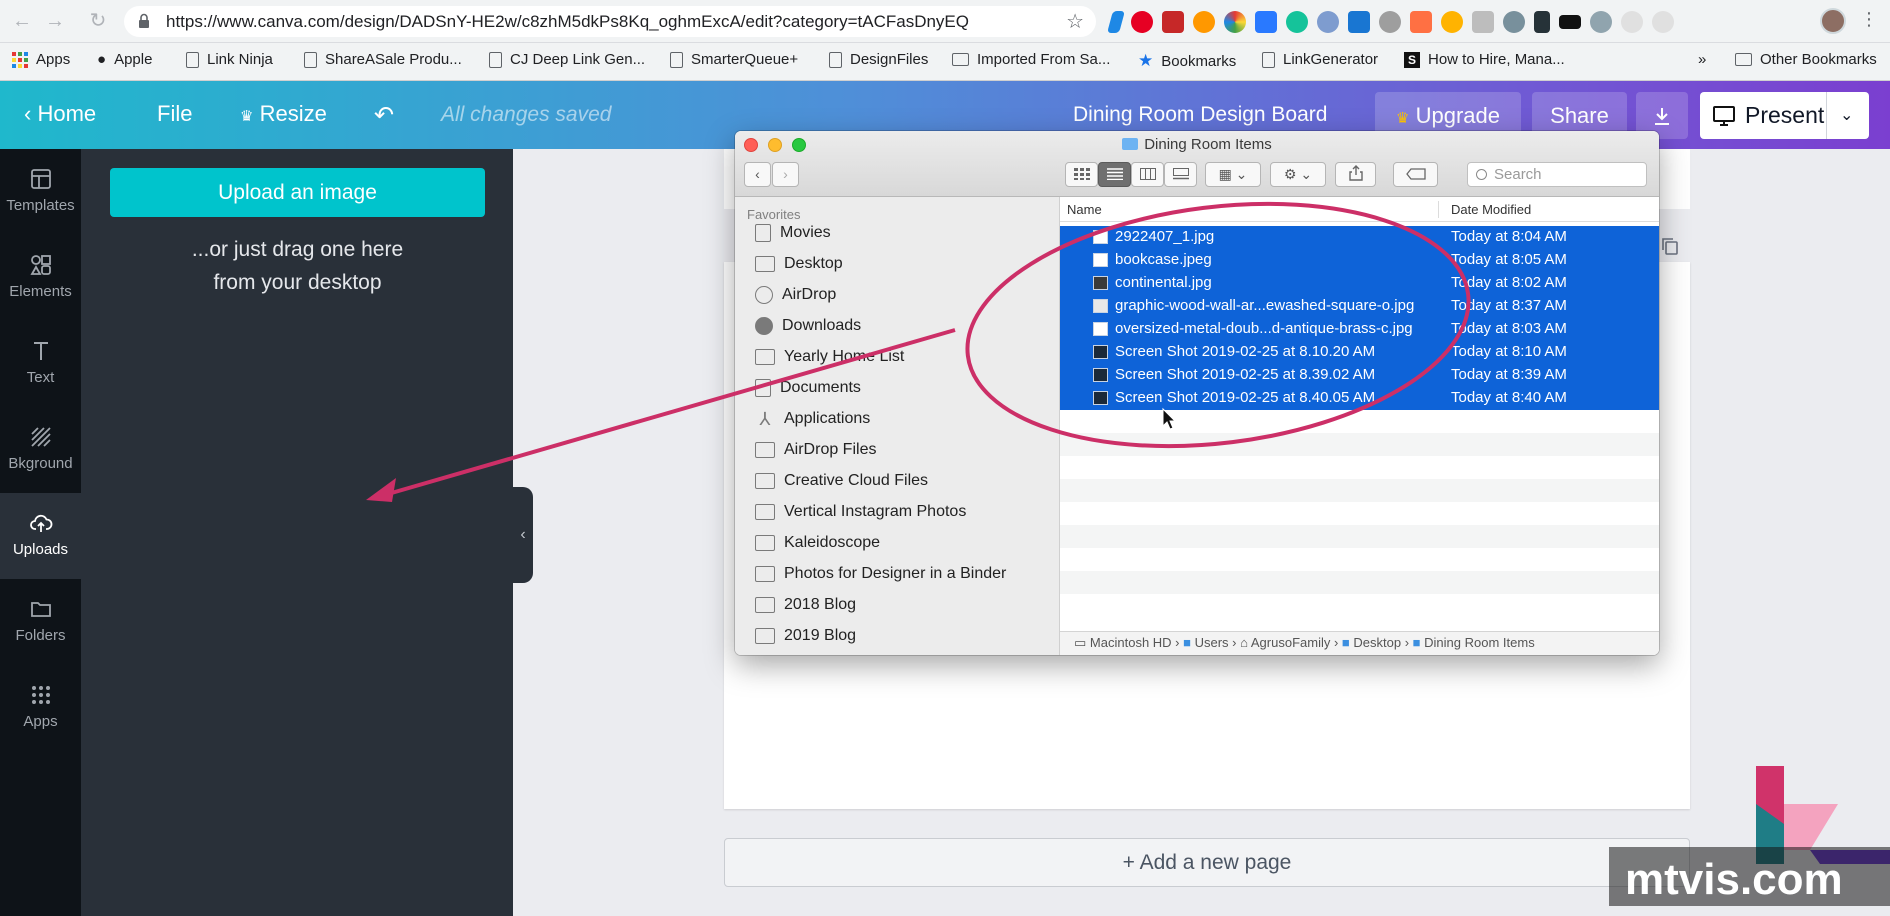  Describe the element at coordinates (55, 21) in the screenshot. I see `forward-arrow-icon: →` at that location.